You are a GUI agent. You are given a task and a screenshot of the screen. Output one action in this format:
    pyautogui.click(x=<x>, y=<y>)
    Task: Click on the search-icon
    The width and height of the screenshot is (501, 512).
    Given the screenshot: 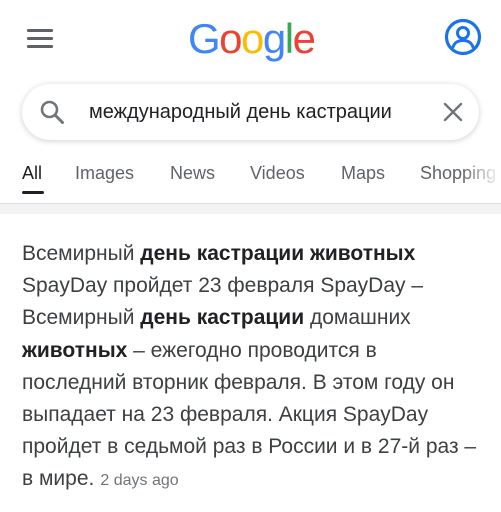 What is the action you would take?
    pyautogui.click(x=52, y=112)
    